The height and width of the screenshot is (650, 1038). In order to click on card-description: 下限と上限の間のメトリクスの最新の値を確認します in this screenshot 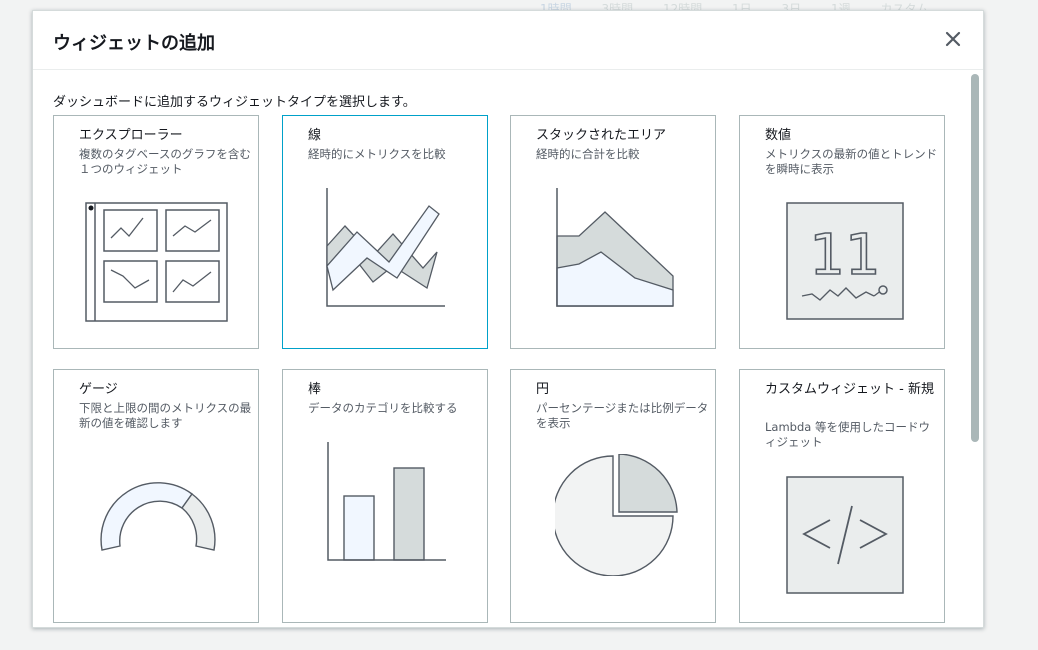, I will do `click(165, 415)`.